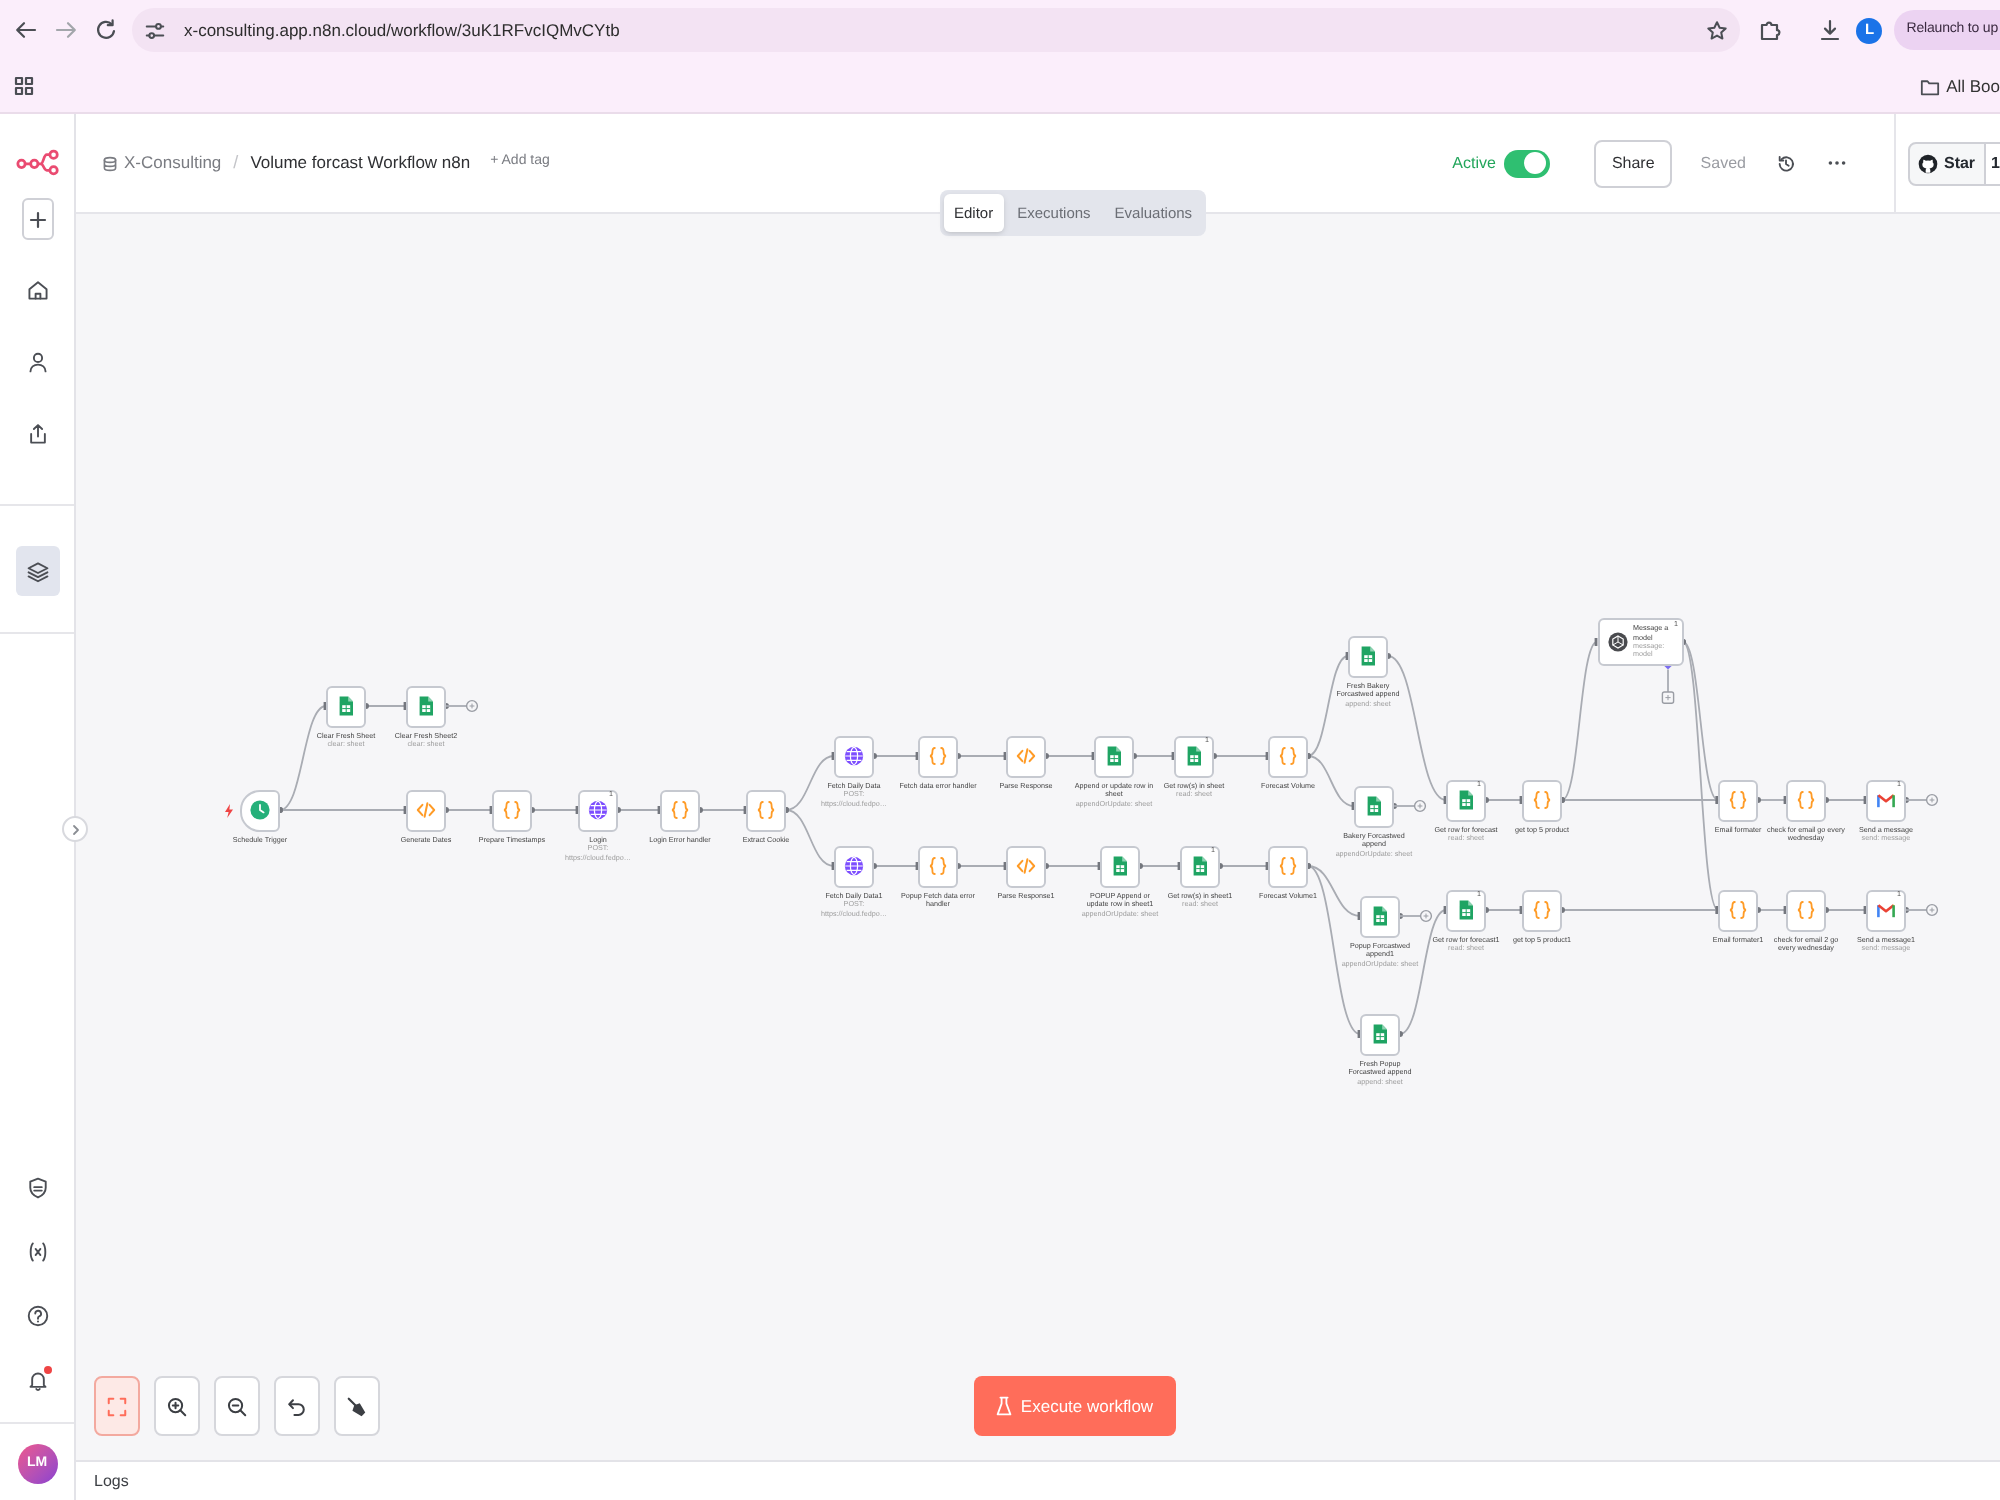 The image size is (2000, 1500). I want to click on variables-icon, so click(37, 1252).